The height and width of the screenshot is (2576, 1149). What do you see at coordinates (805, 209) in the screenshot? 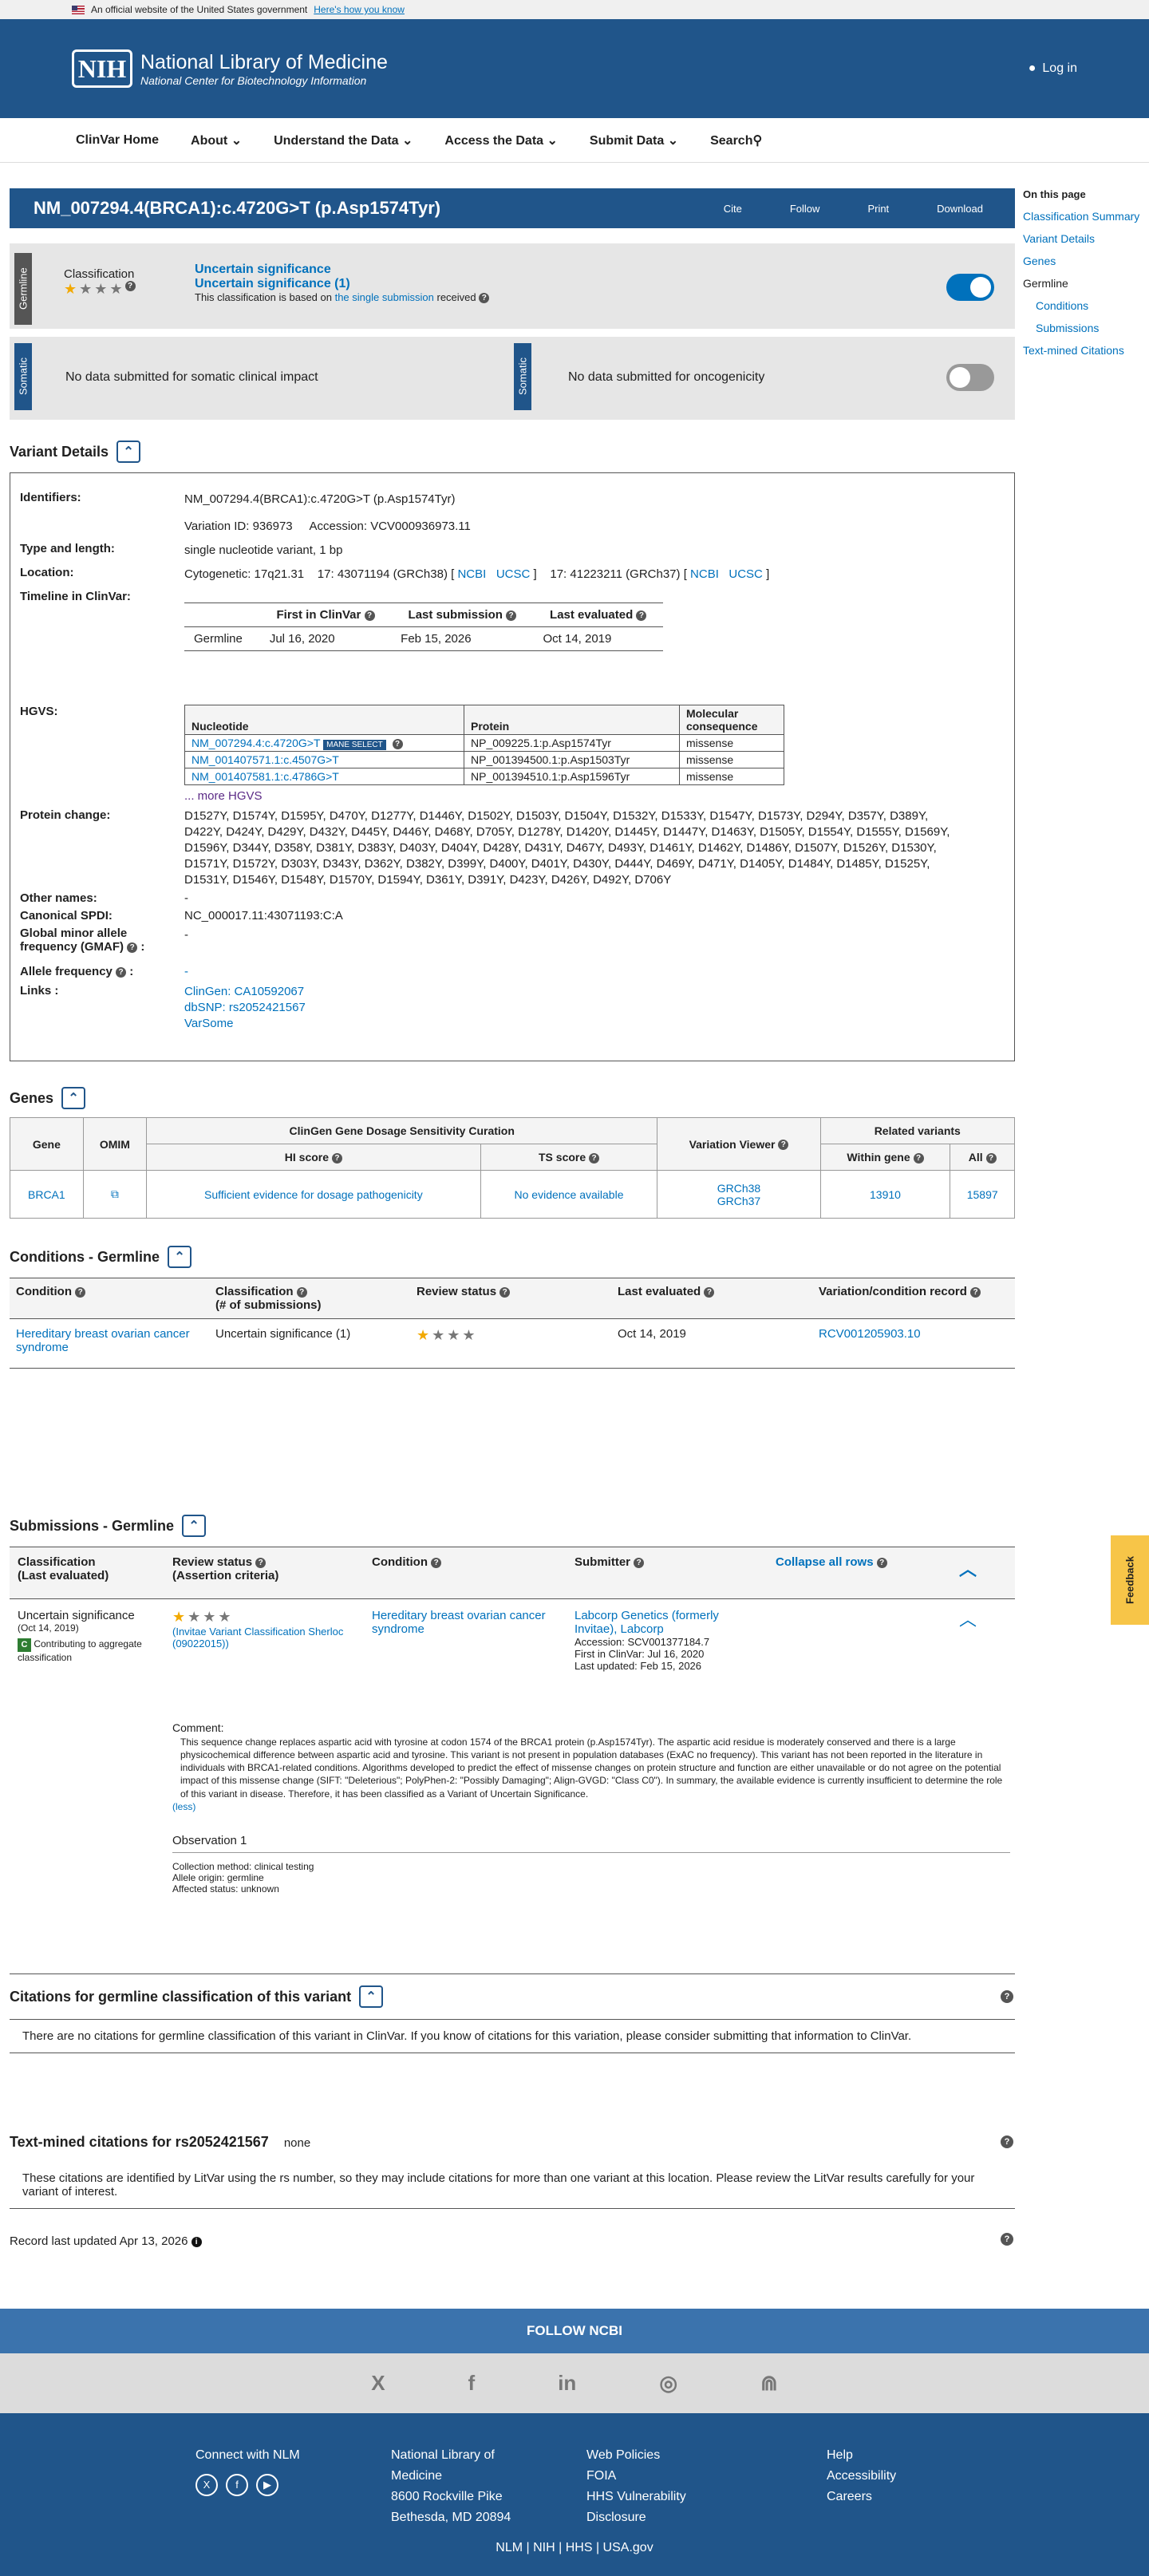
I see `follow-button: Follow` at bounding box center [805, 209].